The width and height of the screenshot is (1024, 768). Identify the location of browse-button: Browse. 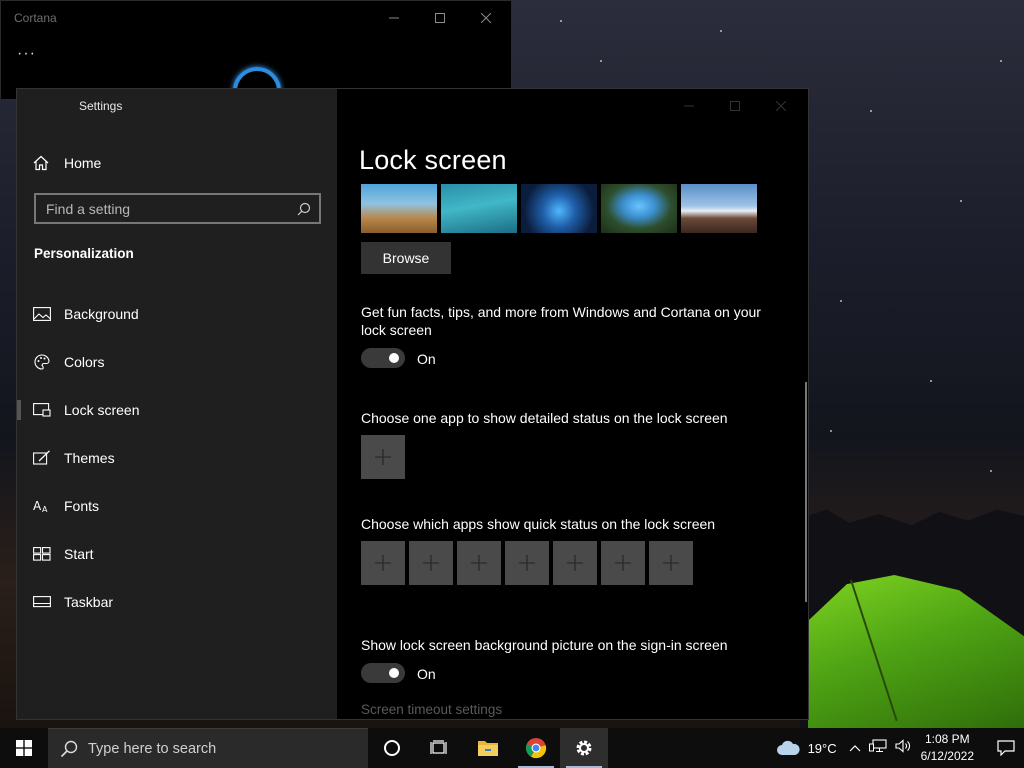
(406, 258).